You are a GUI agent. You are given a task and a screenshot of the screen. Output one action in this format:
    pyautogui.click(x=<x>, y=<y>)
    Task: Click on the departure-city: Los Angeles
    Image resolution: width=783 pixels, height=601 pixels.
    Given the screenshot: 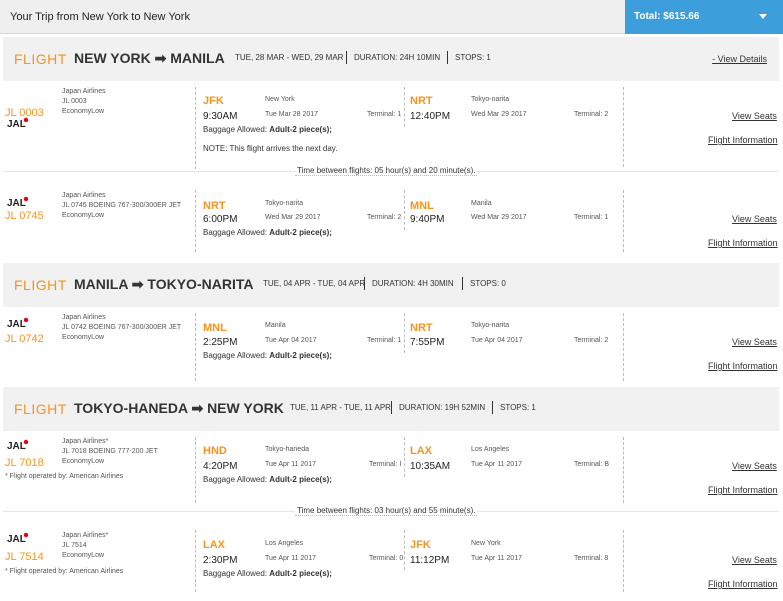 What is the action you would take?
    pyautogui.click(x=284, y=543)
    